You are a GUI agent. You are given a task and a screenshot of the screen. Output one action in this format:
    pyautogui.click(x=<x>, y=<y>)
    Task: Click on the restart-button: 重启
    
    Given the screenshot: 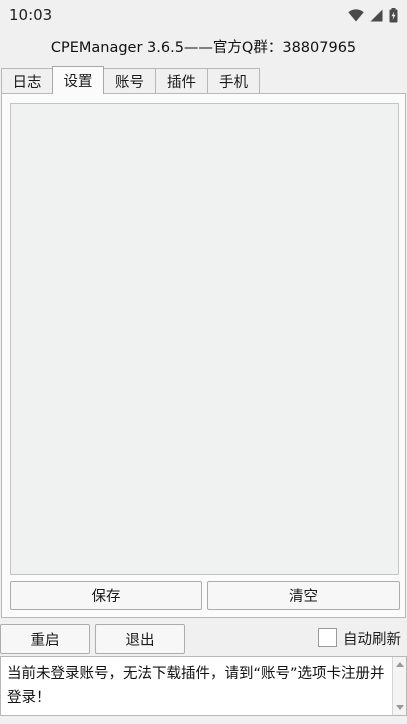 What is the action you would take?
    pyautogui.click(x=45, y=639)
    